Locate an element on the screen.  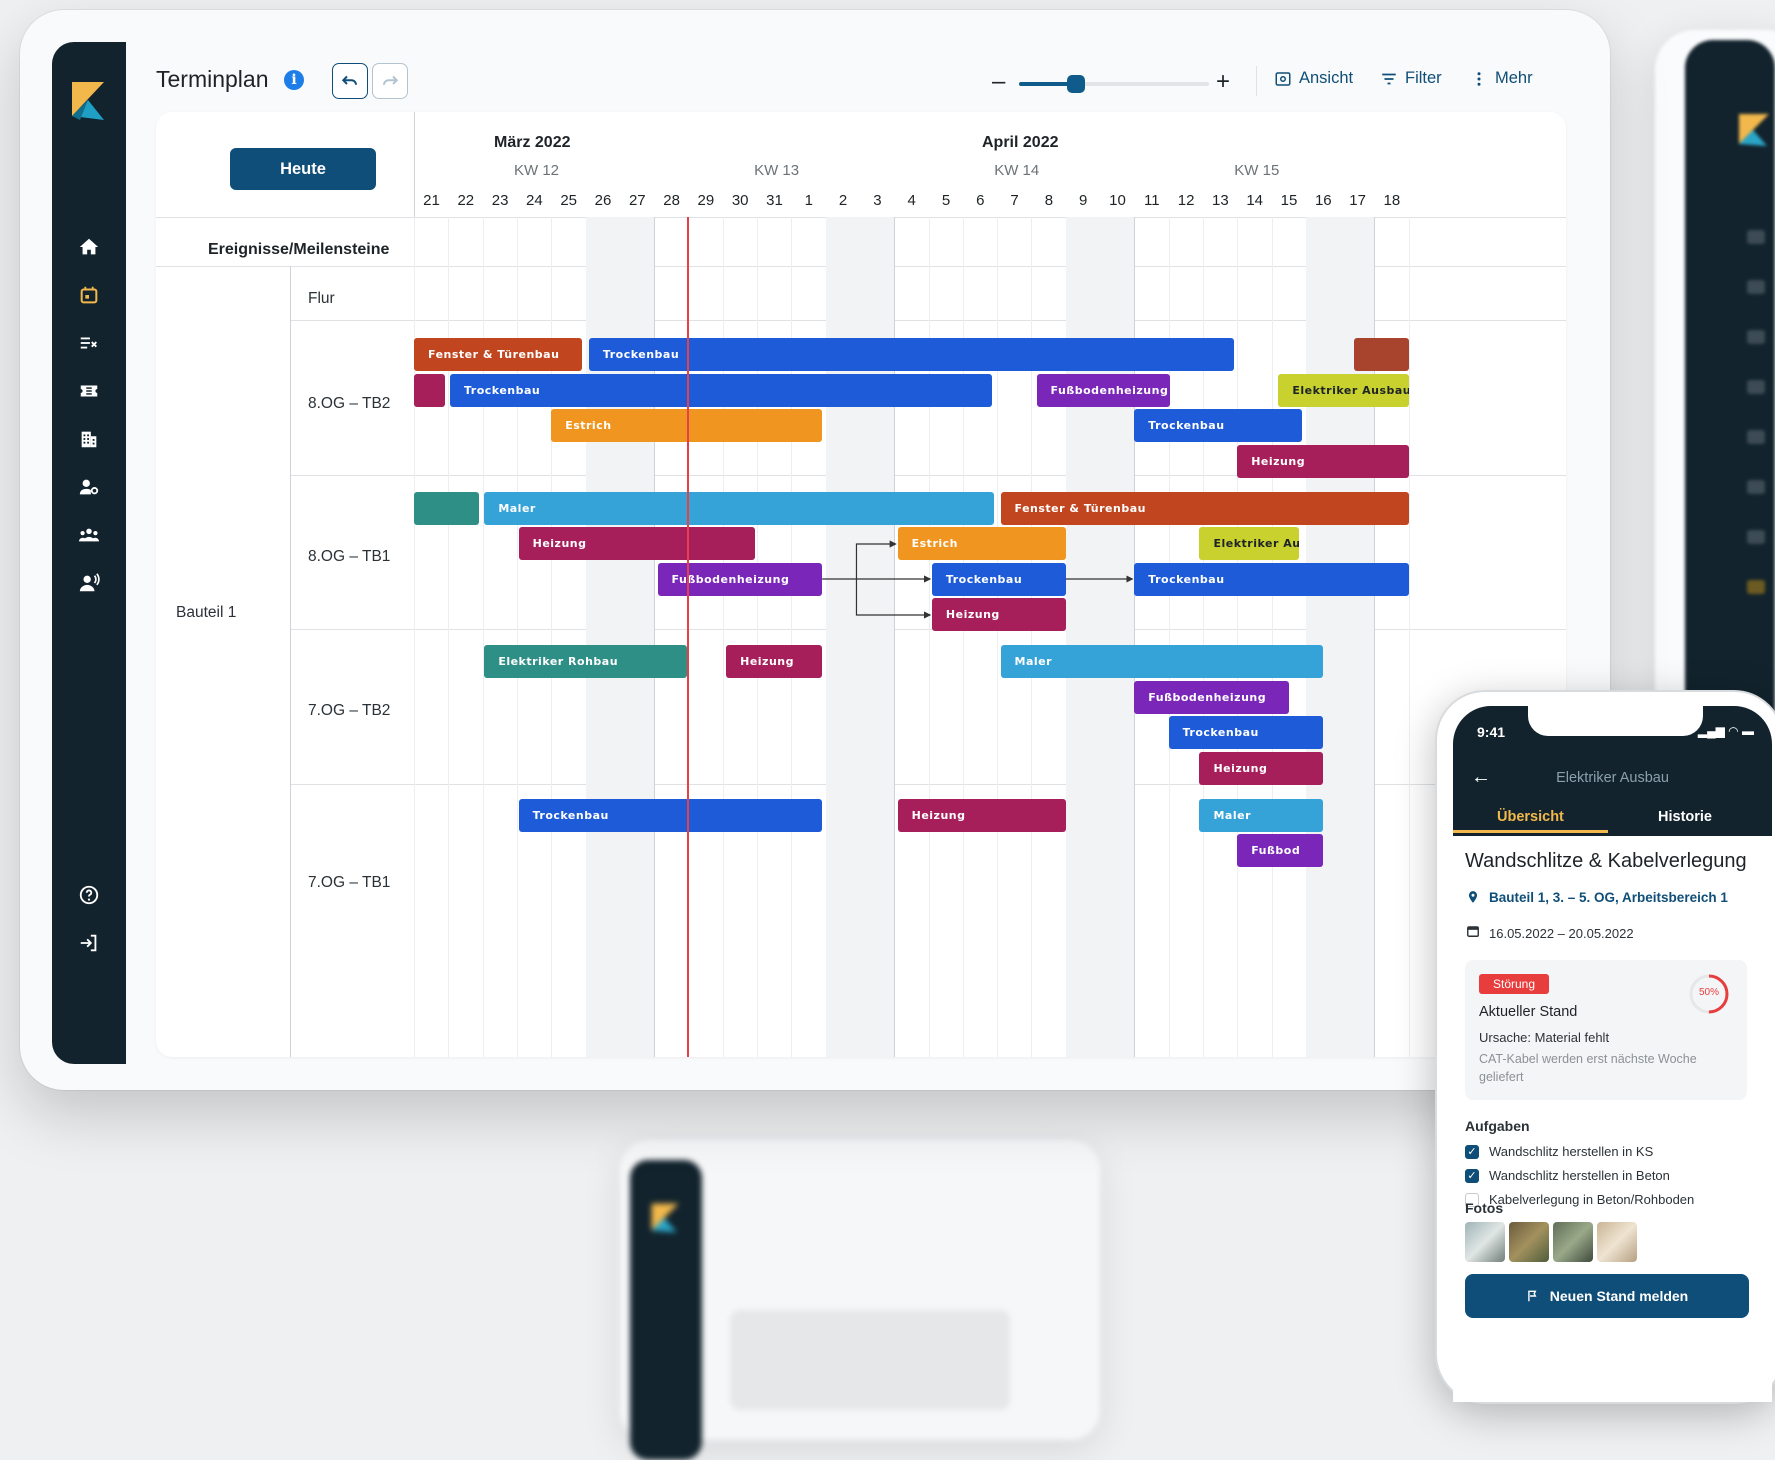
zoom-slider is located at coordinates (1114, 84).